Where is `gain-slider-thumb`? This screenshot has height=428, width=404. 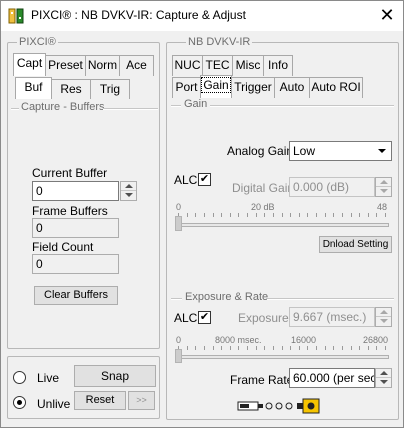
gain-slider-thumb is located at coordinates (178, 223).